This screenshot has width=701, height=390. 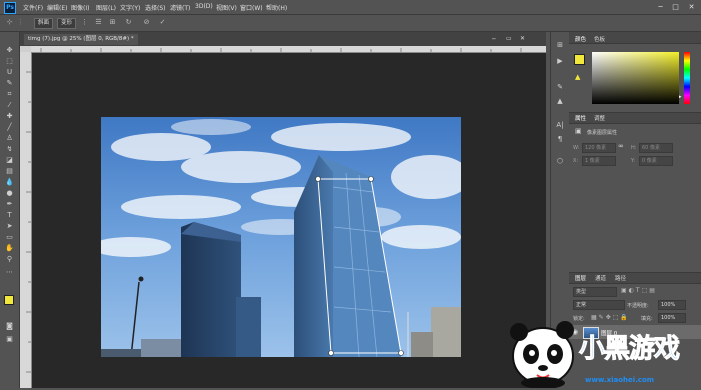 I want to click on blend-mode-select: 正常, so click(x=599, y=305).